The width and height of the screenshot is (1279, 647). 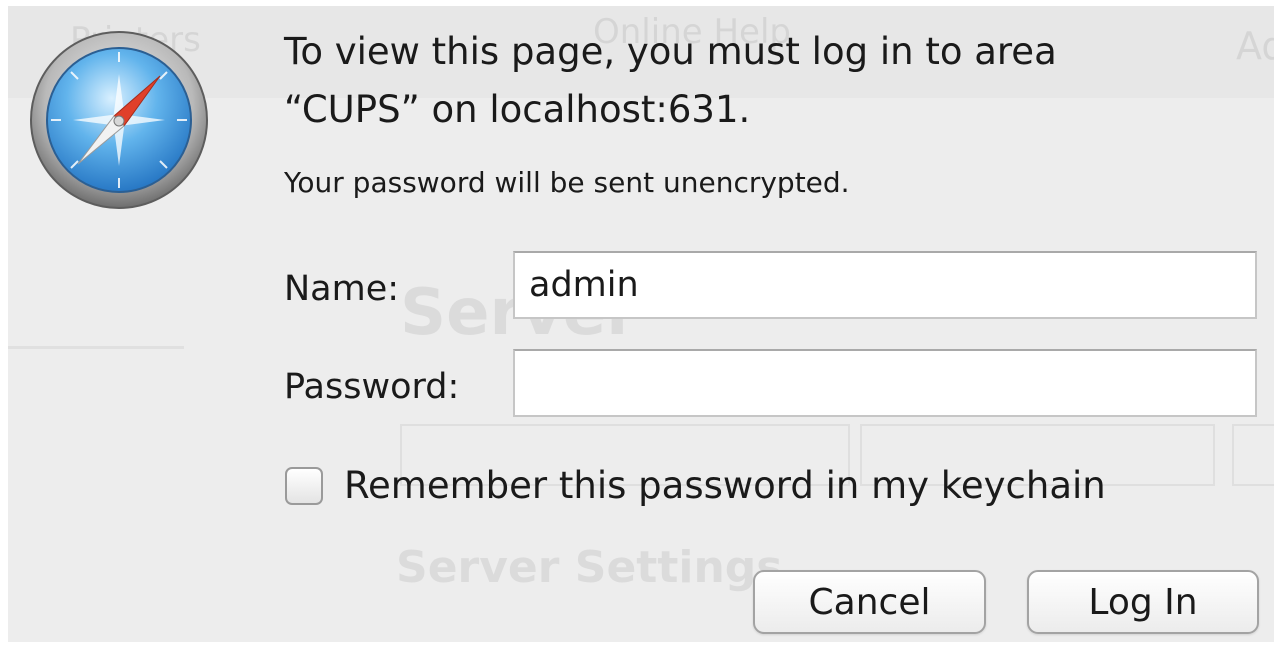 I want to click on password-field, so click(x=885, y=383).